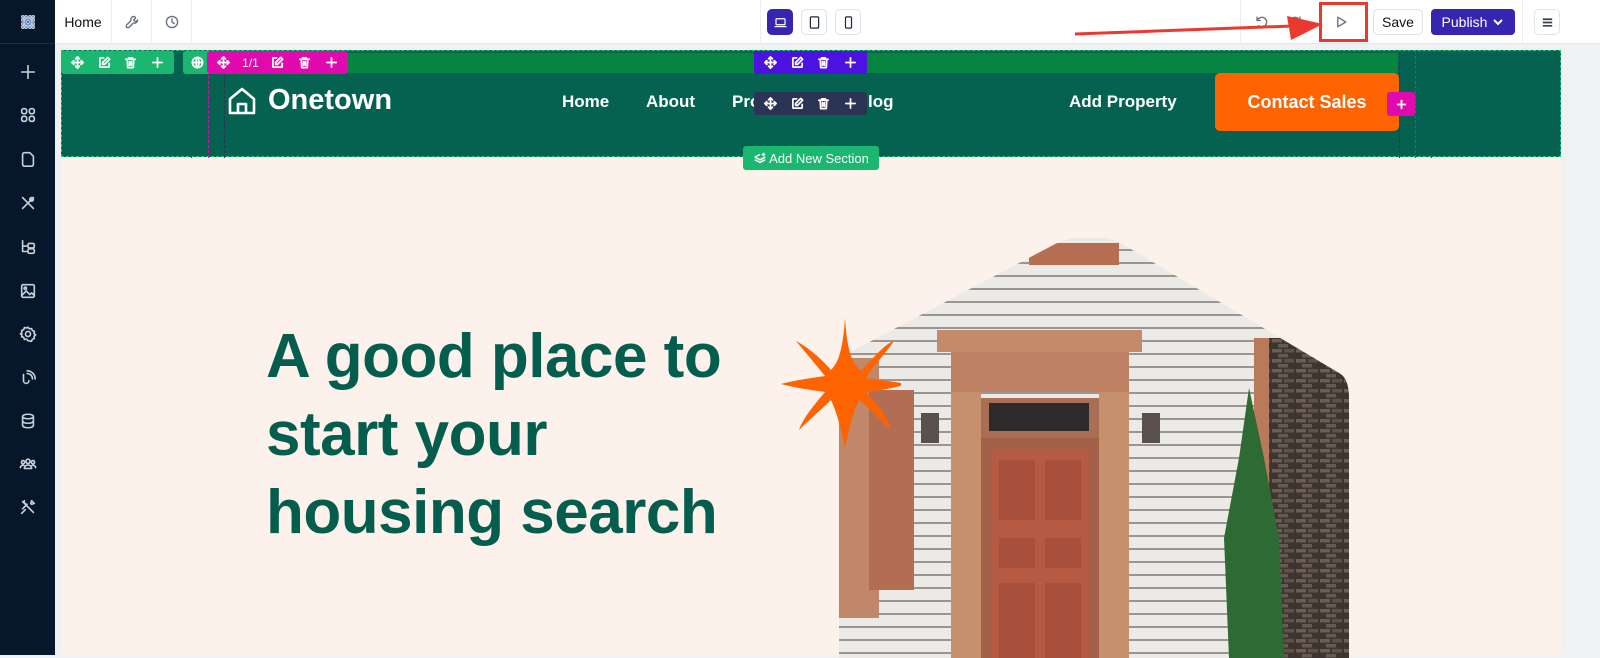  I want to click on desktop-view-button, so click(780, 22).